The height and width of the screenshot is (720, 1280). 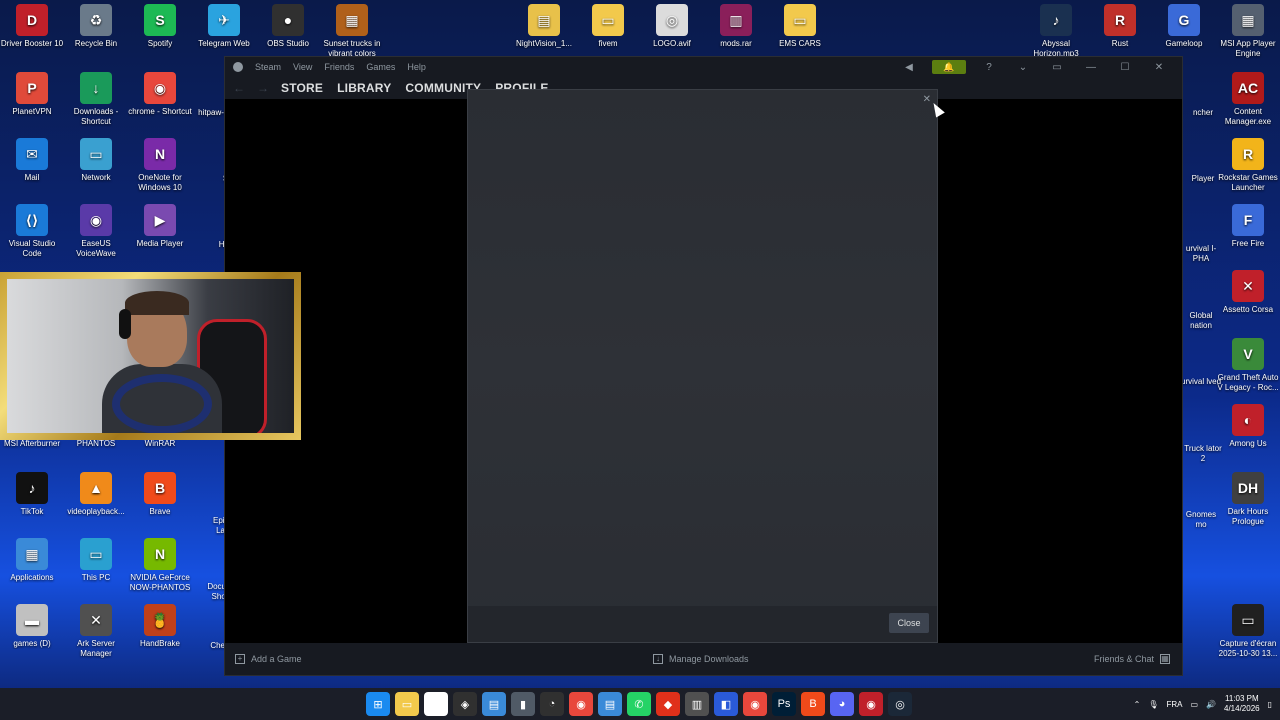 What do you see at coordinates (1137, 704) in the screenshot?
I see `chevron-up-icon: ⌃` at bounding box center [1137, 704].